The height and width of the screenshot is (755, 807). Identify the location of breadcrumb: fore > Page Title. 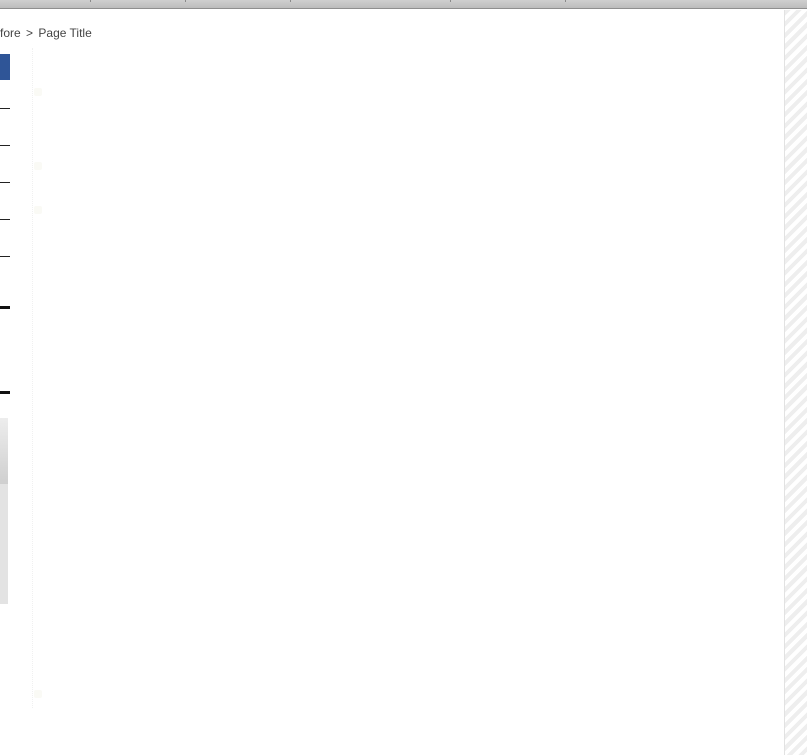
(46, 33).